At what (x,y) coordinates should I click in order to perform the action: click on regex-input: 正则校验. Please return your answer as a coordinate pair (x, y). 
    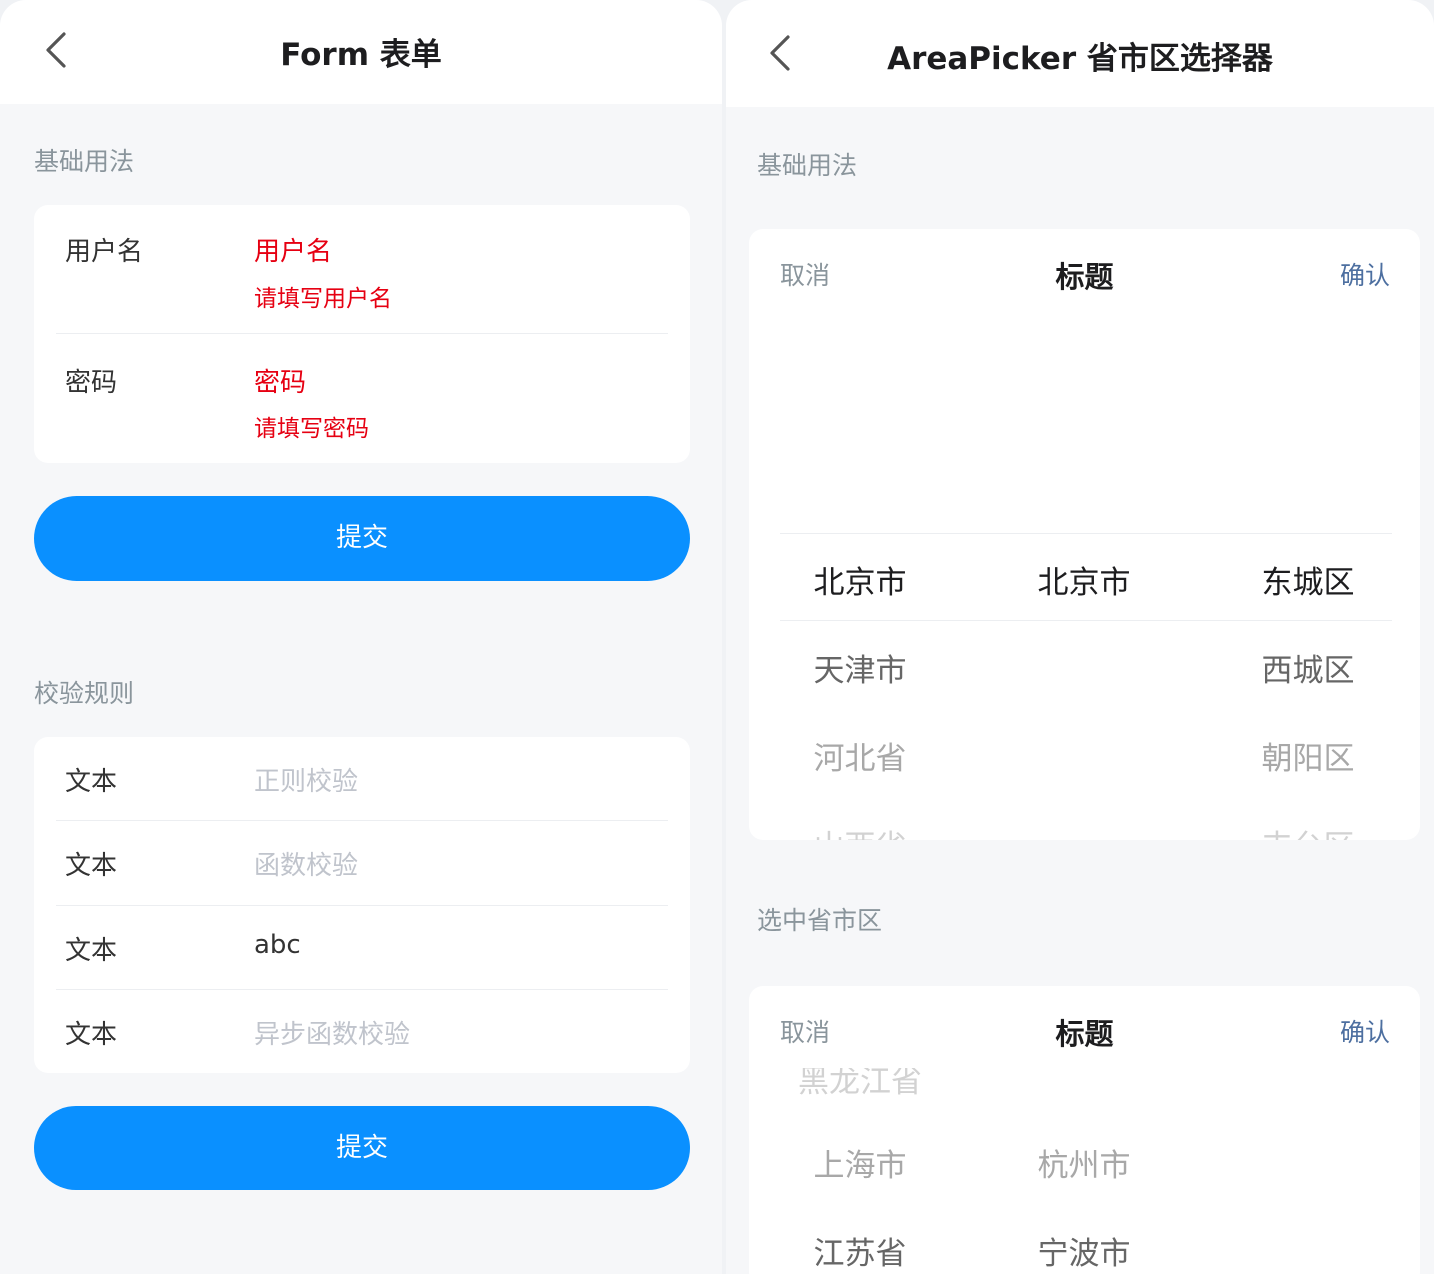
    Looking at the image, I should click on (306, 779).